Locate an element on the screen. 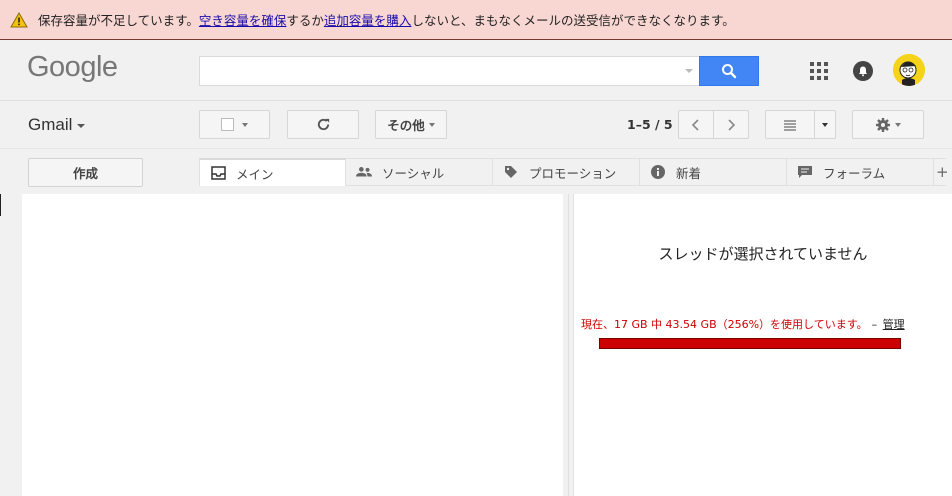 This screenshot has height=496, width=952. free-up-space-link: 空き容量を確保 is located at coordinates (243, 19).